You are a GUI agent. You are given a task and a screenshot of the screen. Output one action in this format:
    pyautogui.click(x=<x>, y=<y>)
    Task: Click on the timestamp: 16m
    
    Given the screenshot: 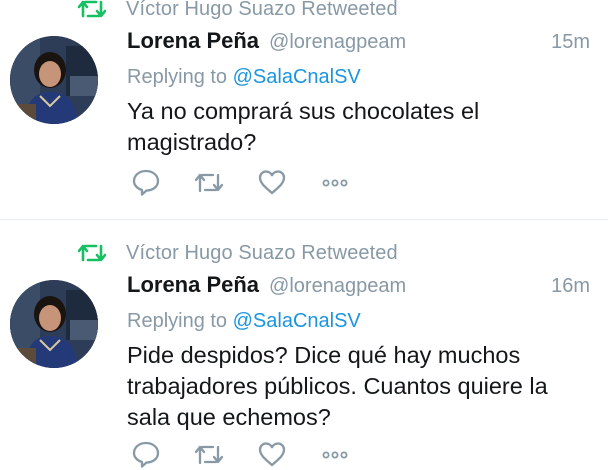 What is the action you would take?
    pyautogui.click(x=570, y=286)
    